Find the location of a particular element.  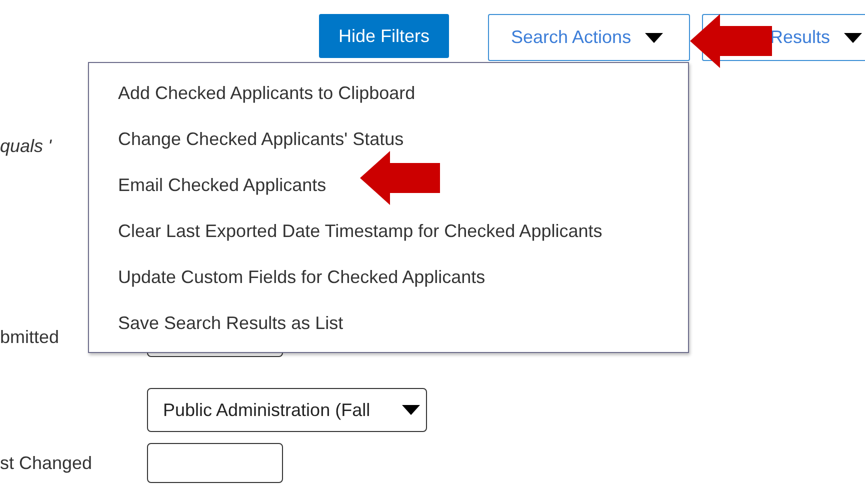

toolbar-button: Search Actions is located at coordinates (589, 37).